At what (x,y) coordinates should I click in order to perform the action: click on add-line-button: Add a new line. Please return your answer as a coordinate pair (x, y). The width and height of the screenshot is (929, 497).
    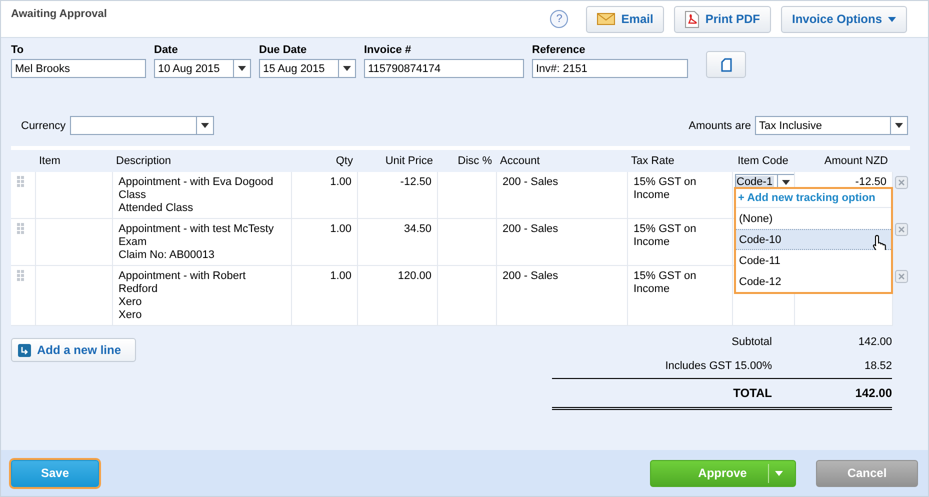
    Looking at the image, I should click on (73, 350).